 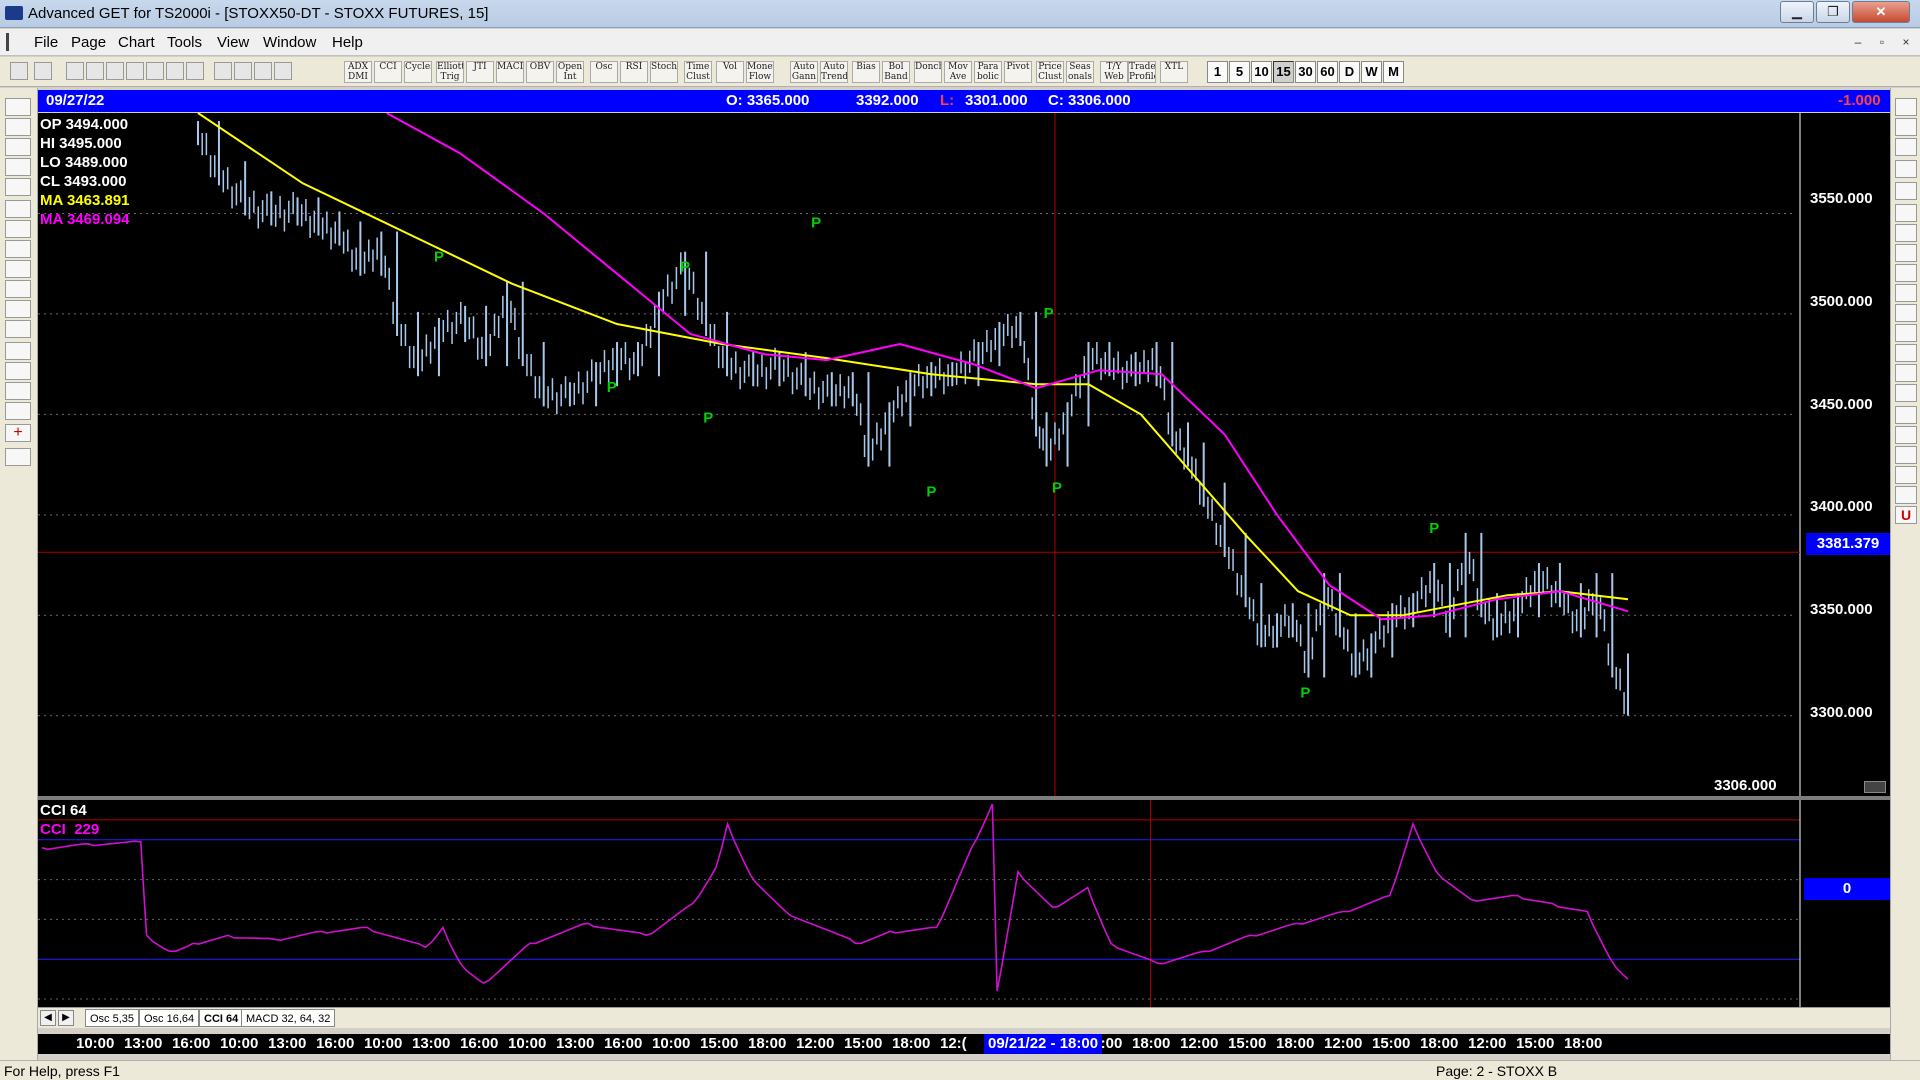 I want to click on study-button-stoch: Stoch, so click(x=664, y=72).